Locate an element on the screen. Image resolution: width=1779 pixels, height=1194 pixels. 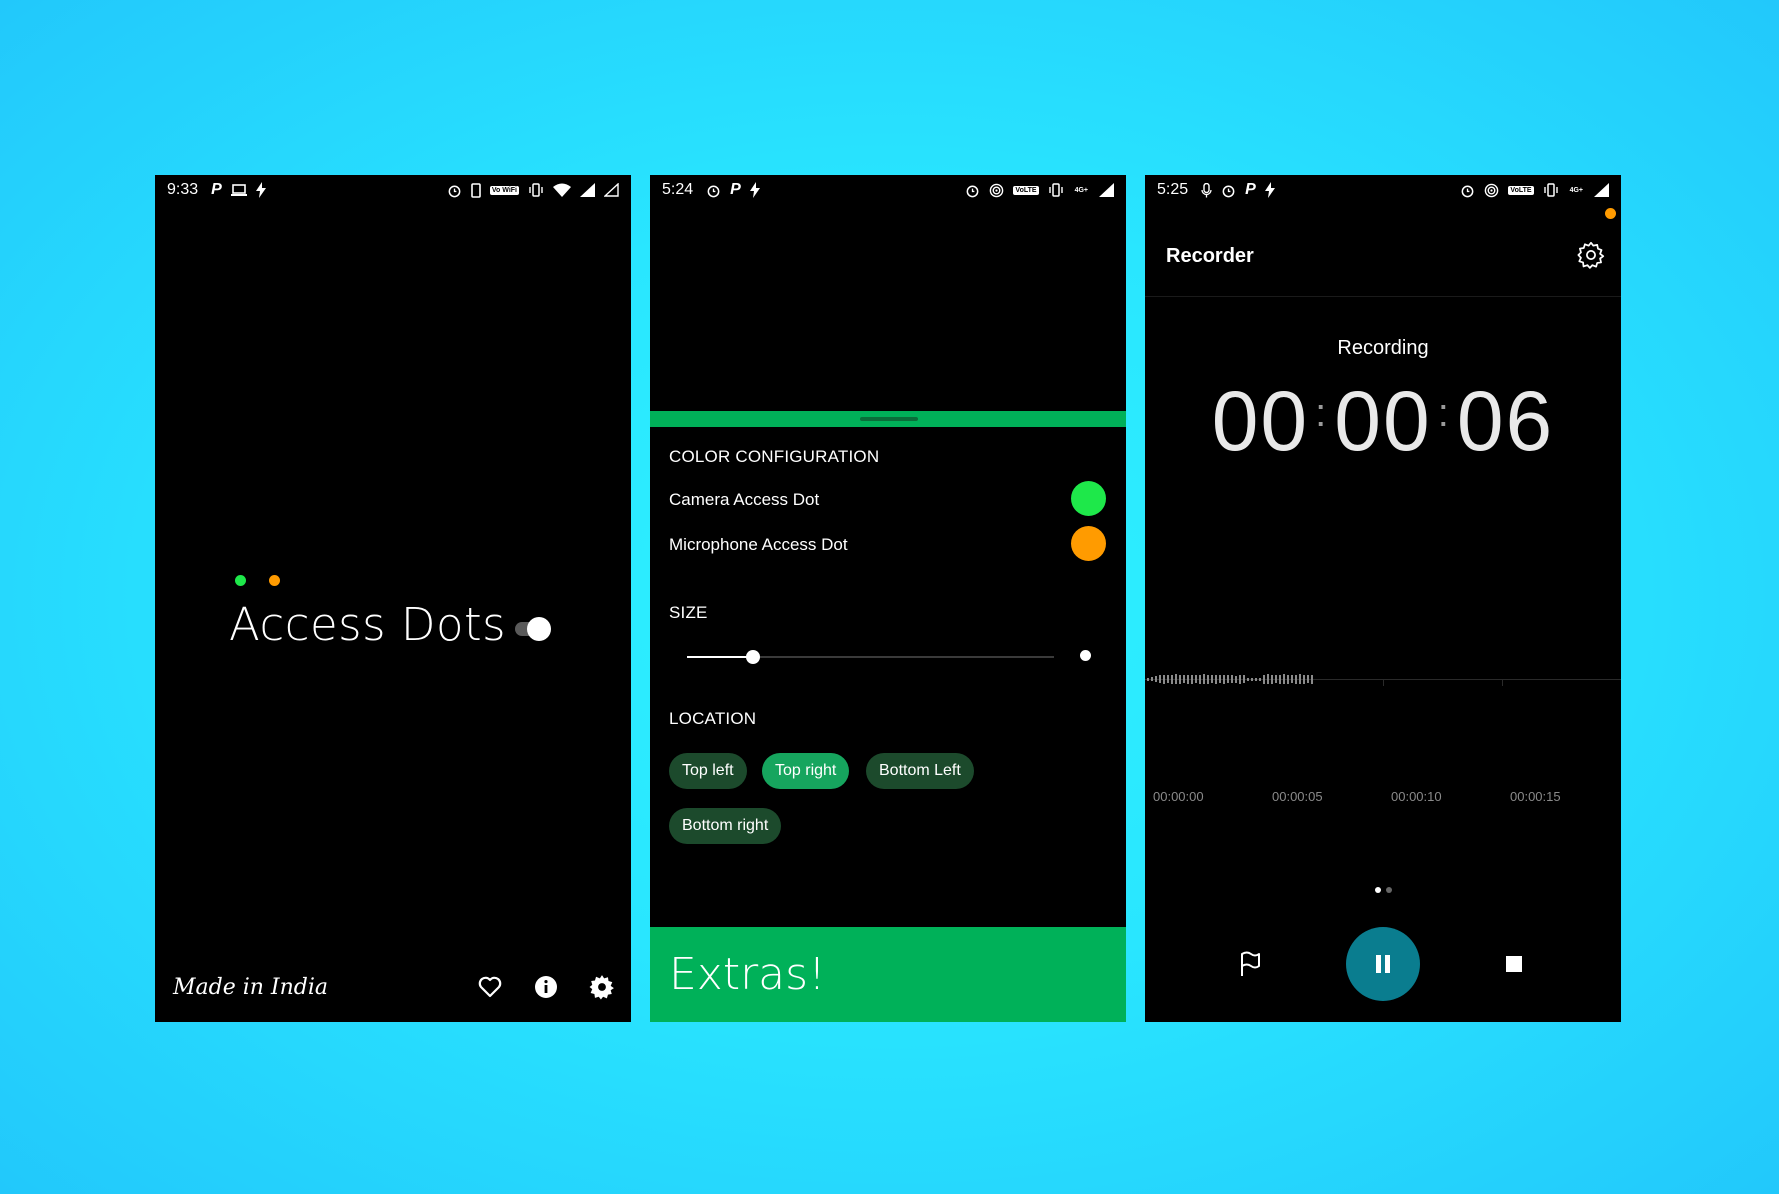
heart-icon is located at coordinates (490, 987).